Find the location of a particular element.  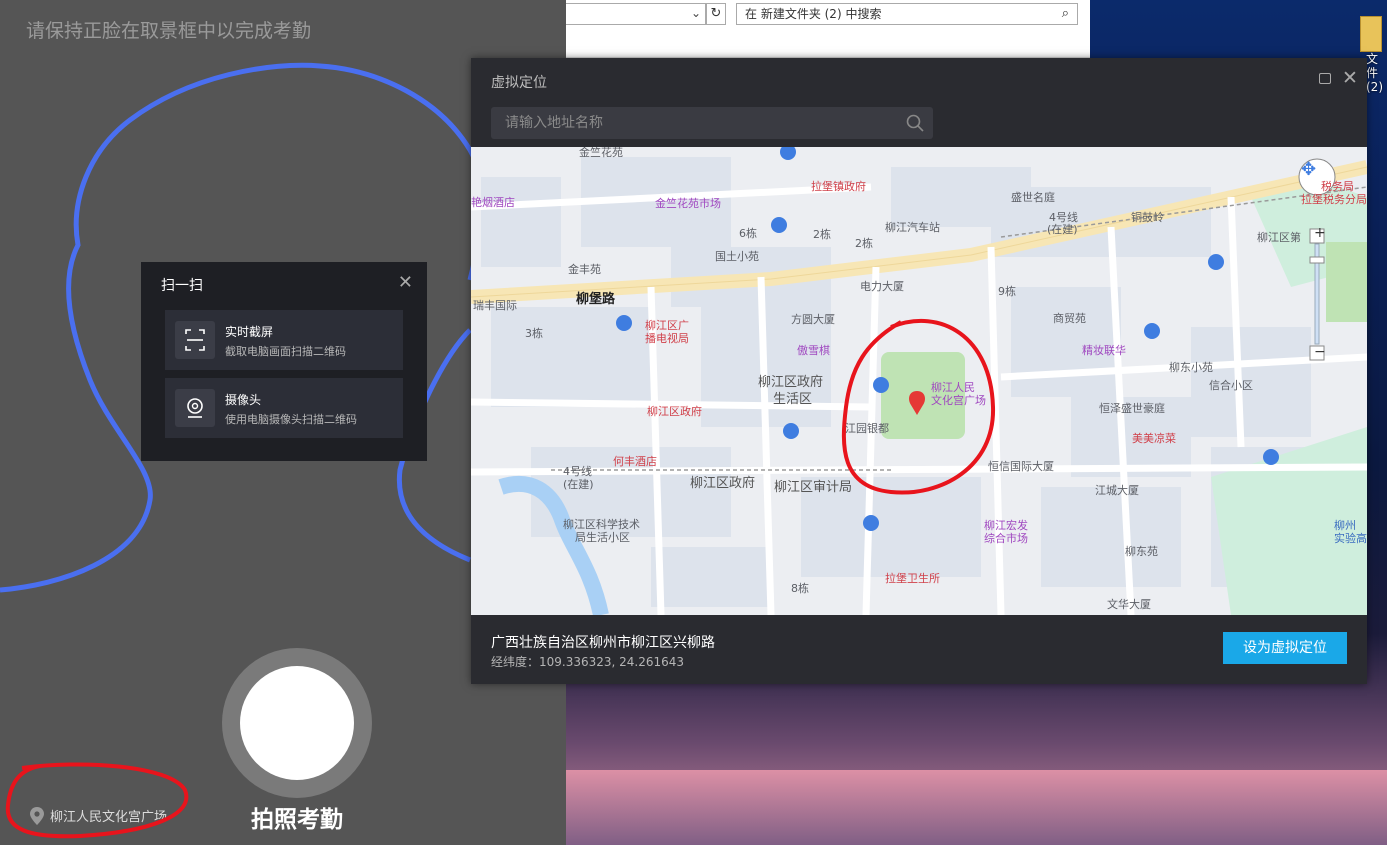

map-label: 拉堡卫生所 is located at coordinates (912, 578).